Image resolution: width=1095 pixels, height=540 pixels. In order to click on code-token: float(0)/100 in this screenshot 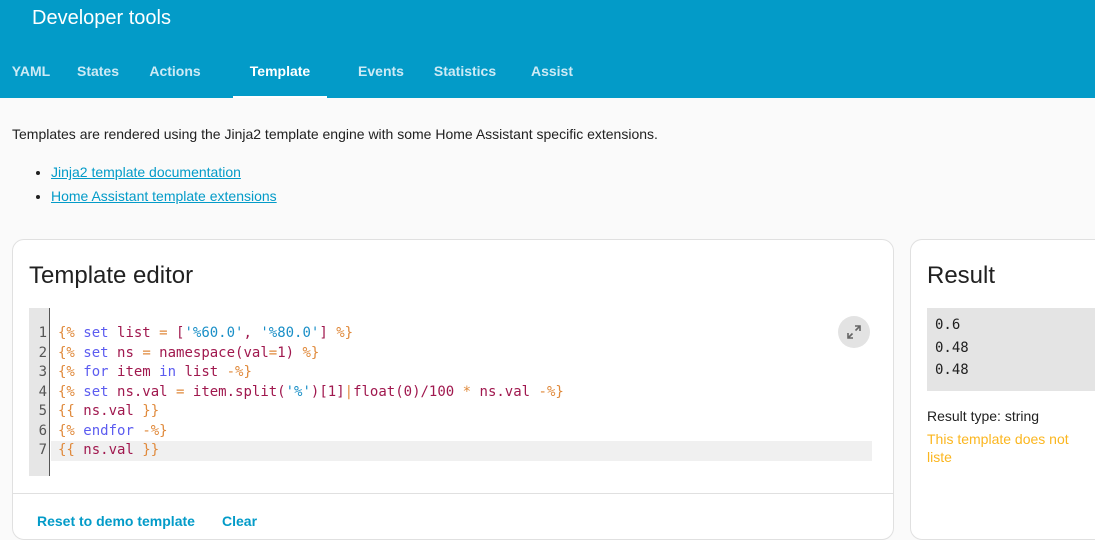, I will do `click(408, 391)`.